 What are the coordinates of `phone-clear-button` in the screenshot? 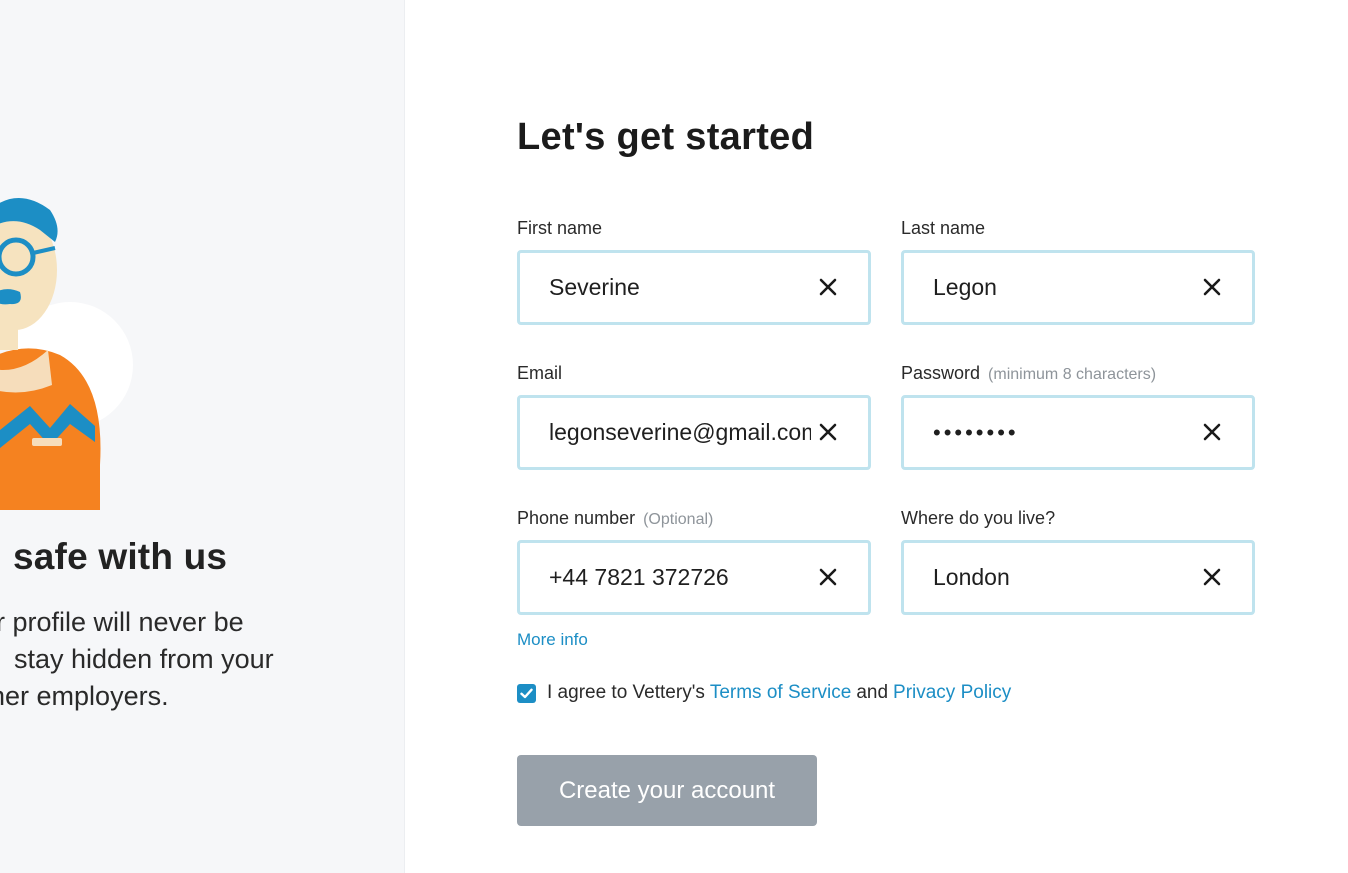 It's located at (828, 577).